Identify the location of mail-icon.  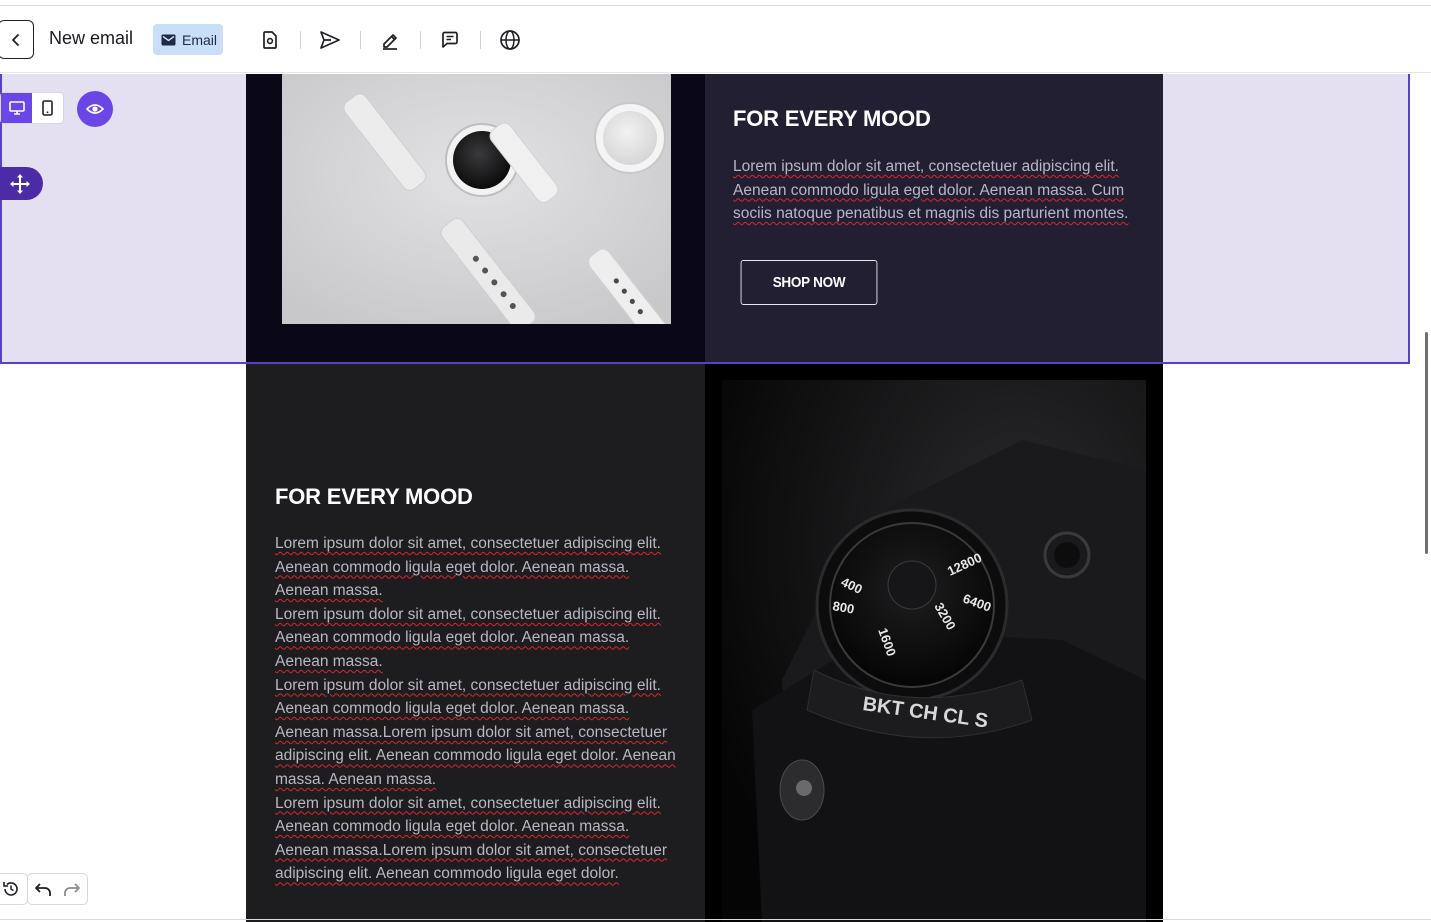
(168, 39).